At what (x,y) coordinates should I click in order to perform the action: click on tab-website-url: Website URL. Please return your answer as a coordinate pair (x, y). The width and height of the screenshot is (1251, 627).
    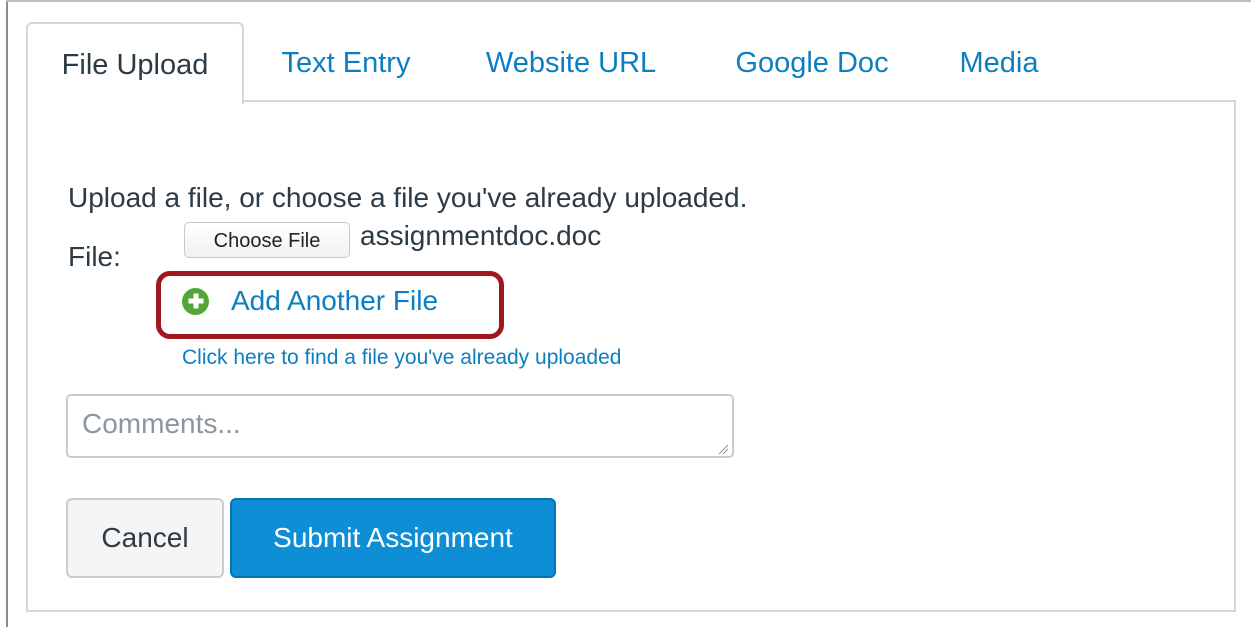
    Looking at the image, I should click on (571, 61).